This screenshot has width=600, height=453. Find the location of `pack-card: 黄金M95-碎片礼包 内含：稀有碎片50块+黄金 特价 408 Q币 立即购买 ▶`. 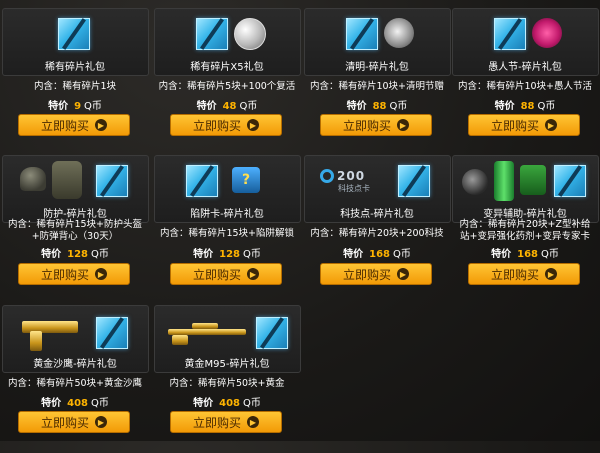

pack-card: 黄金M95-碎片礼包 内含：稀有碎片50块+黄金 特价 408 Q币 立即购买 ▶ is located at coordinates (226, 379).